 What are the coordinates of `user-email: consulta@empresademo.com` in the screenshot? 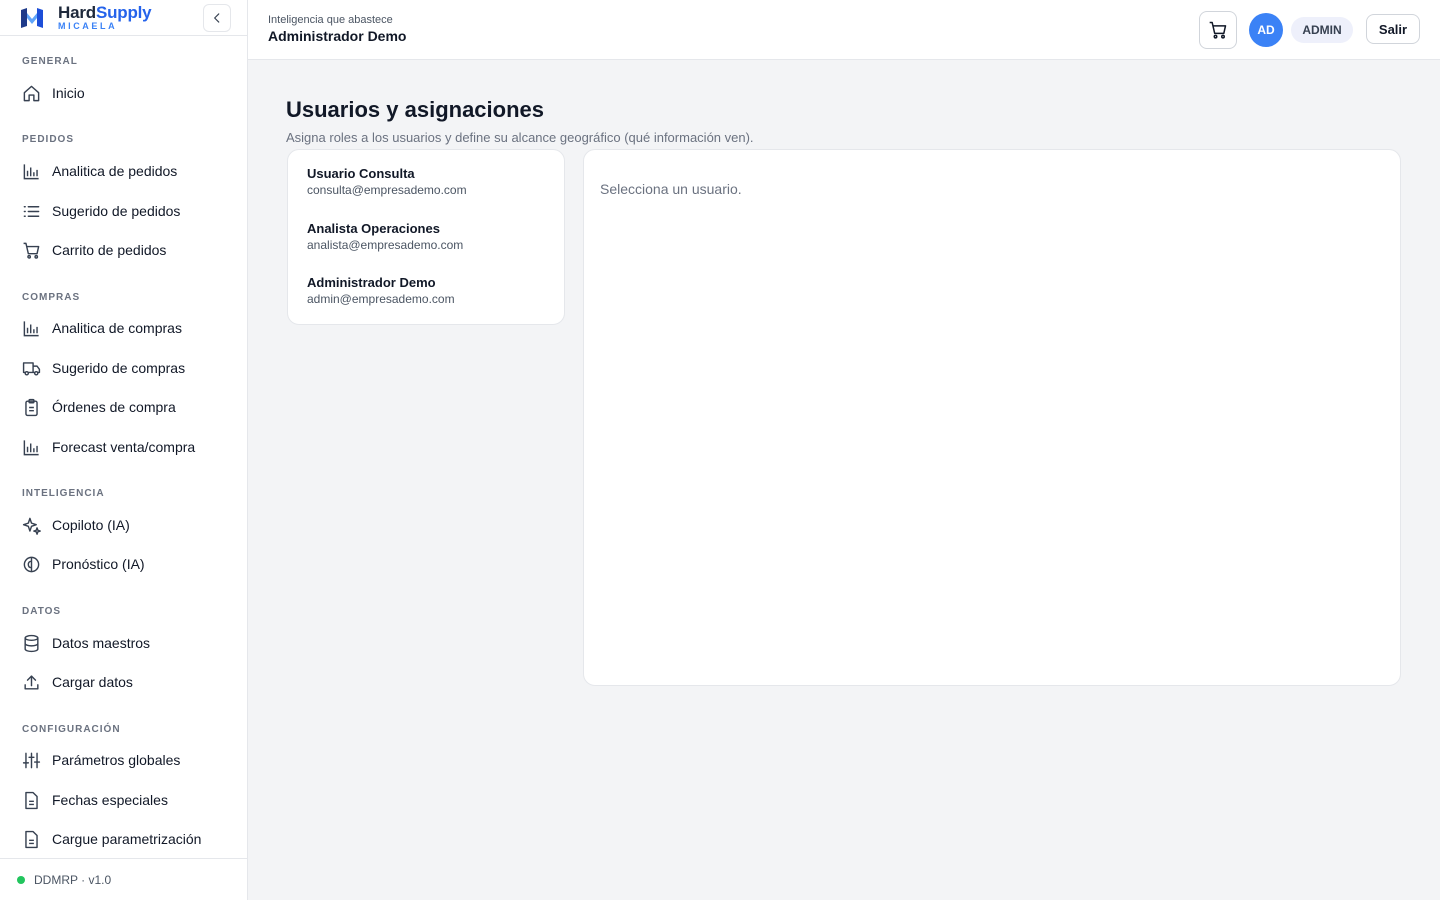 It's located at (387, 190).